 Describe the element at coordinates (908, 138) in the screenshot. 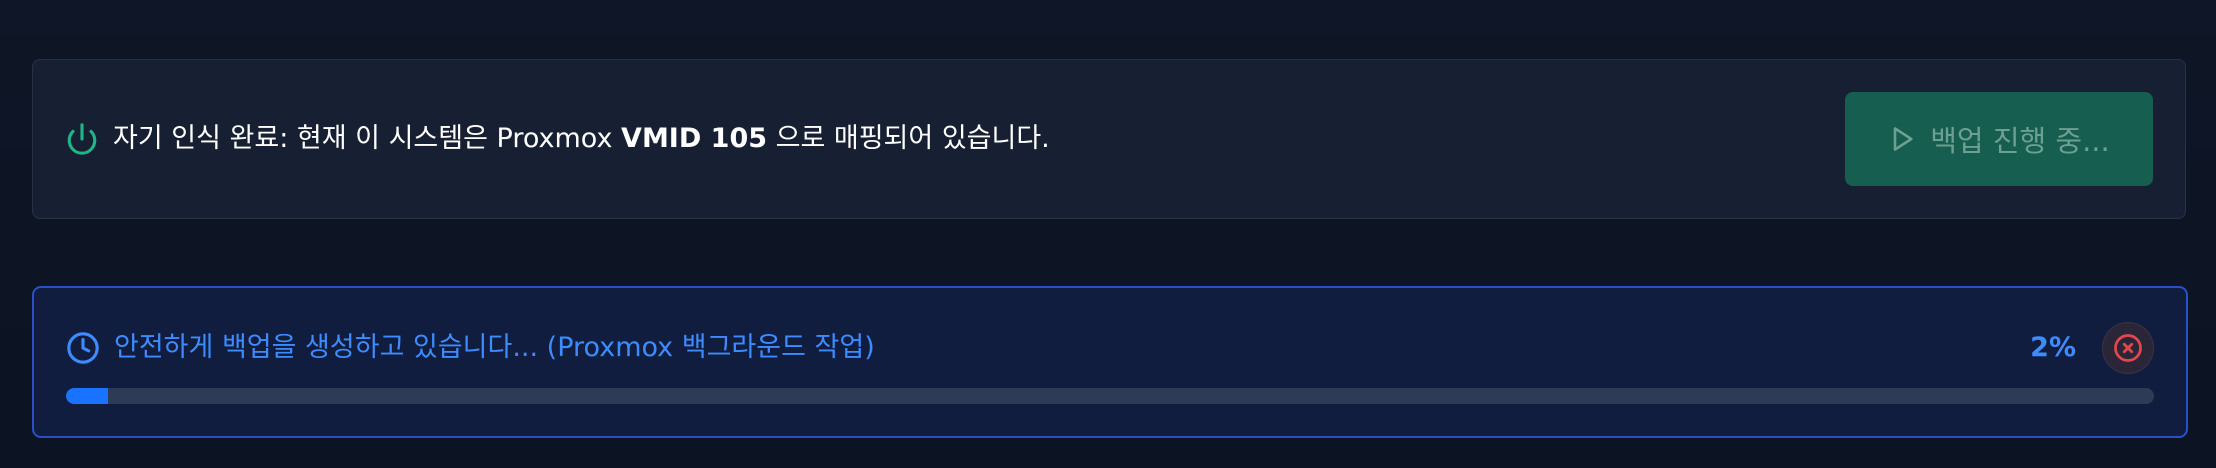

I see `mapping-status-suffix: 으로 매핑되어 있습니다.` at that location.